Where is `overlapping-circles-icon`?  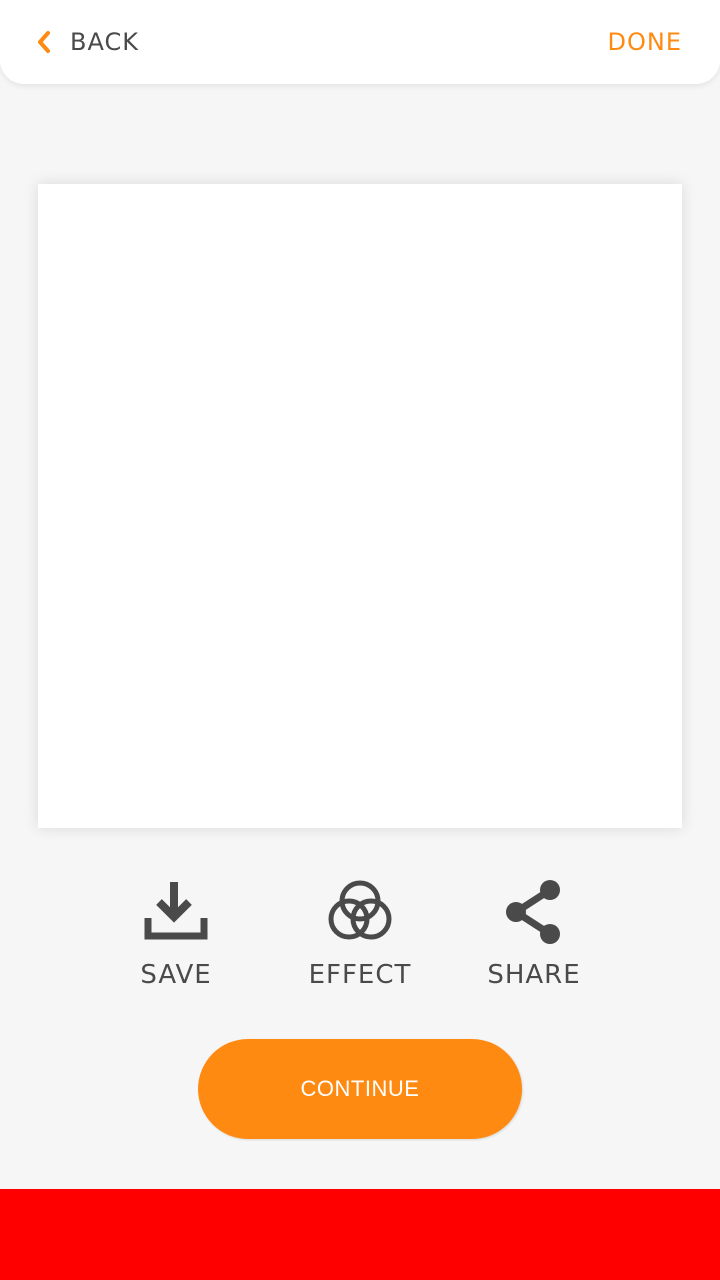 overlapping-circles-icon is located at coordinates (360, 912).